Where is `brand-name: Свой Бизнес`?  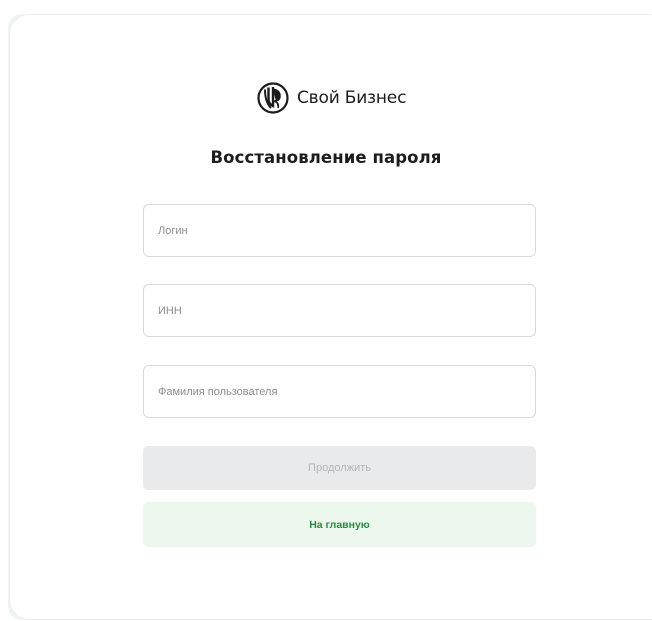
brand-name: Свой Бизнес is located at coordinates (352, 98).